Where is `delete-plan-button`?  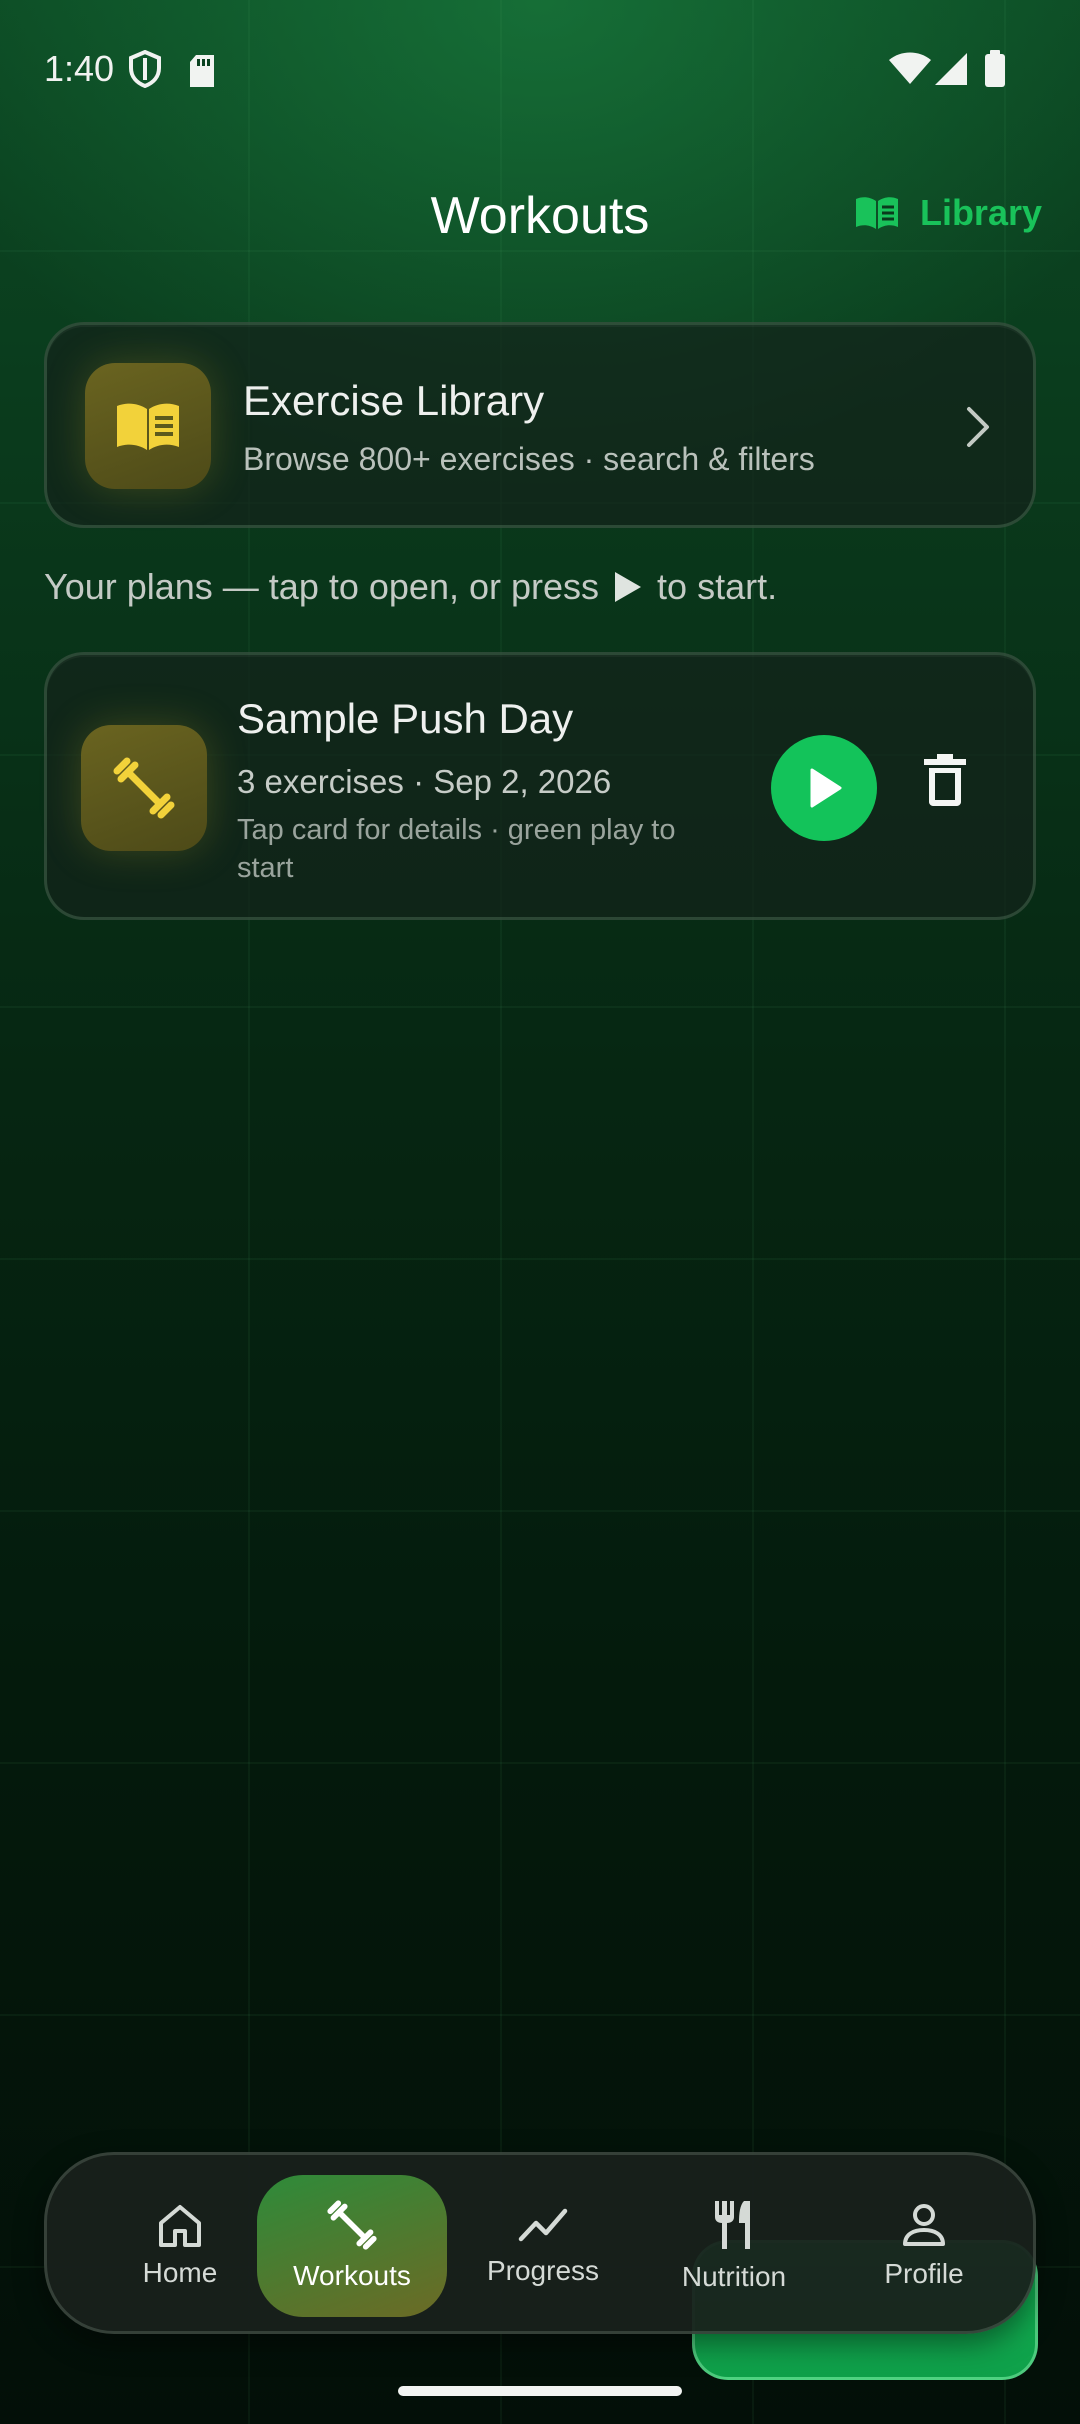
delete-plan-button is located at coordinates (945, 780).